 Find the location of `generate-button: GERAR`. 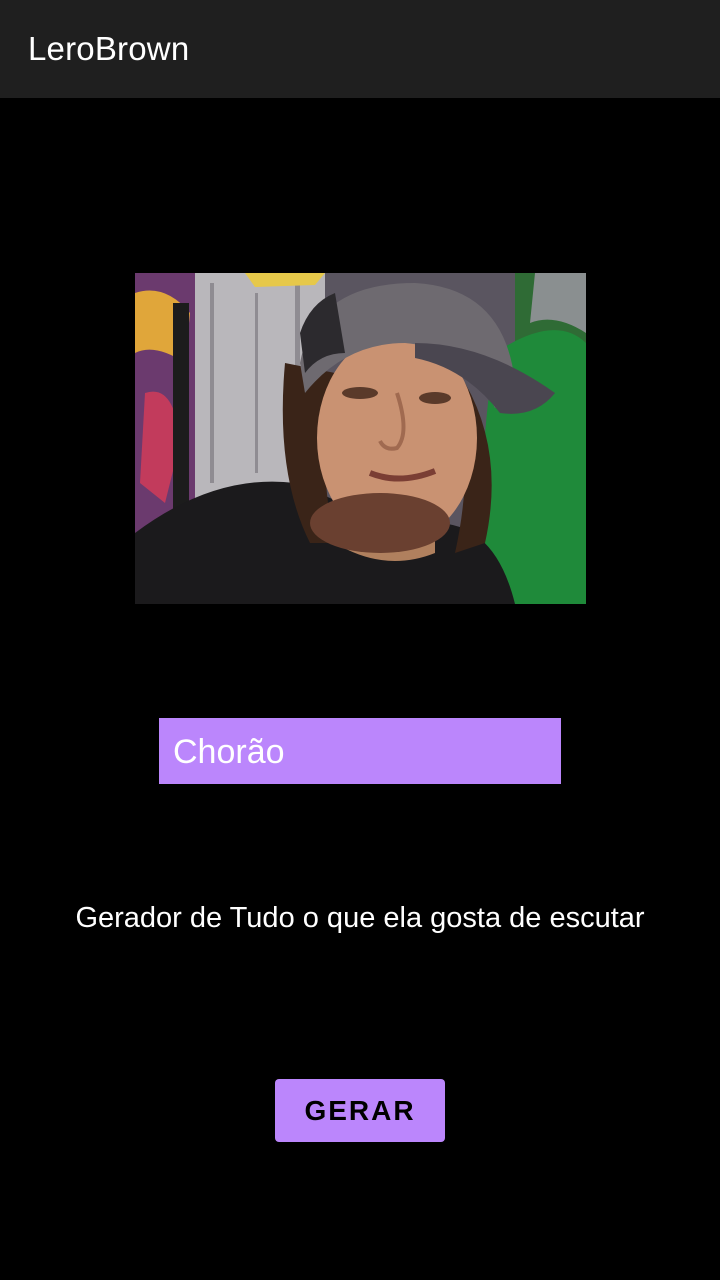

generate-button: GERAR is located at coordinates (360, 1110).